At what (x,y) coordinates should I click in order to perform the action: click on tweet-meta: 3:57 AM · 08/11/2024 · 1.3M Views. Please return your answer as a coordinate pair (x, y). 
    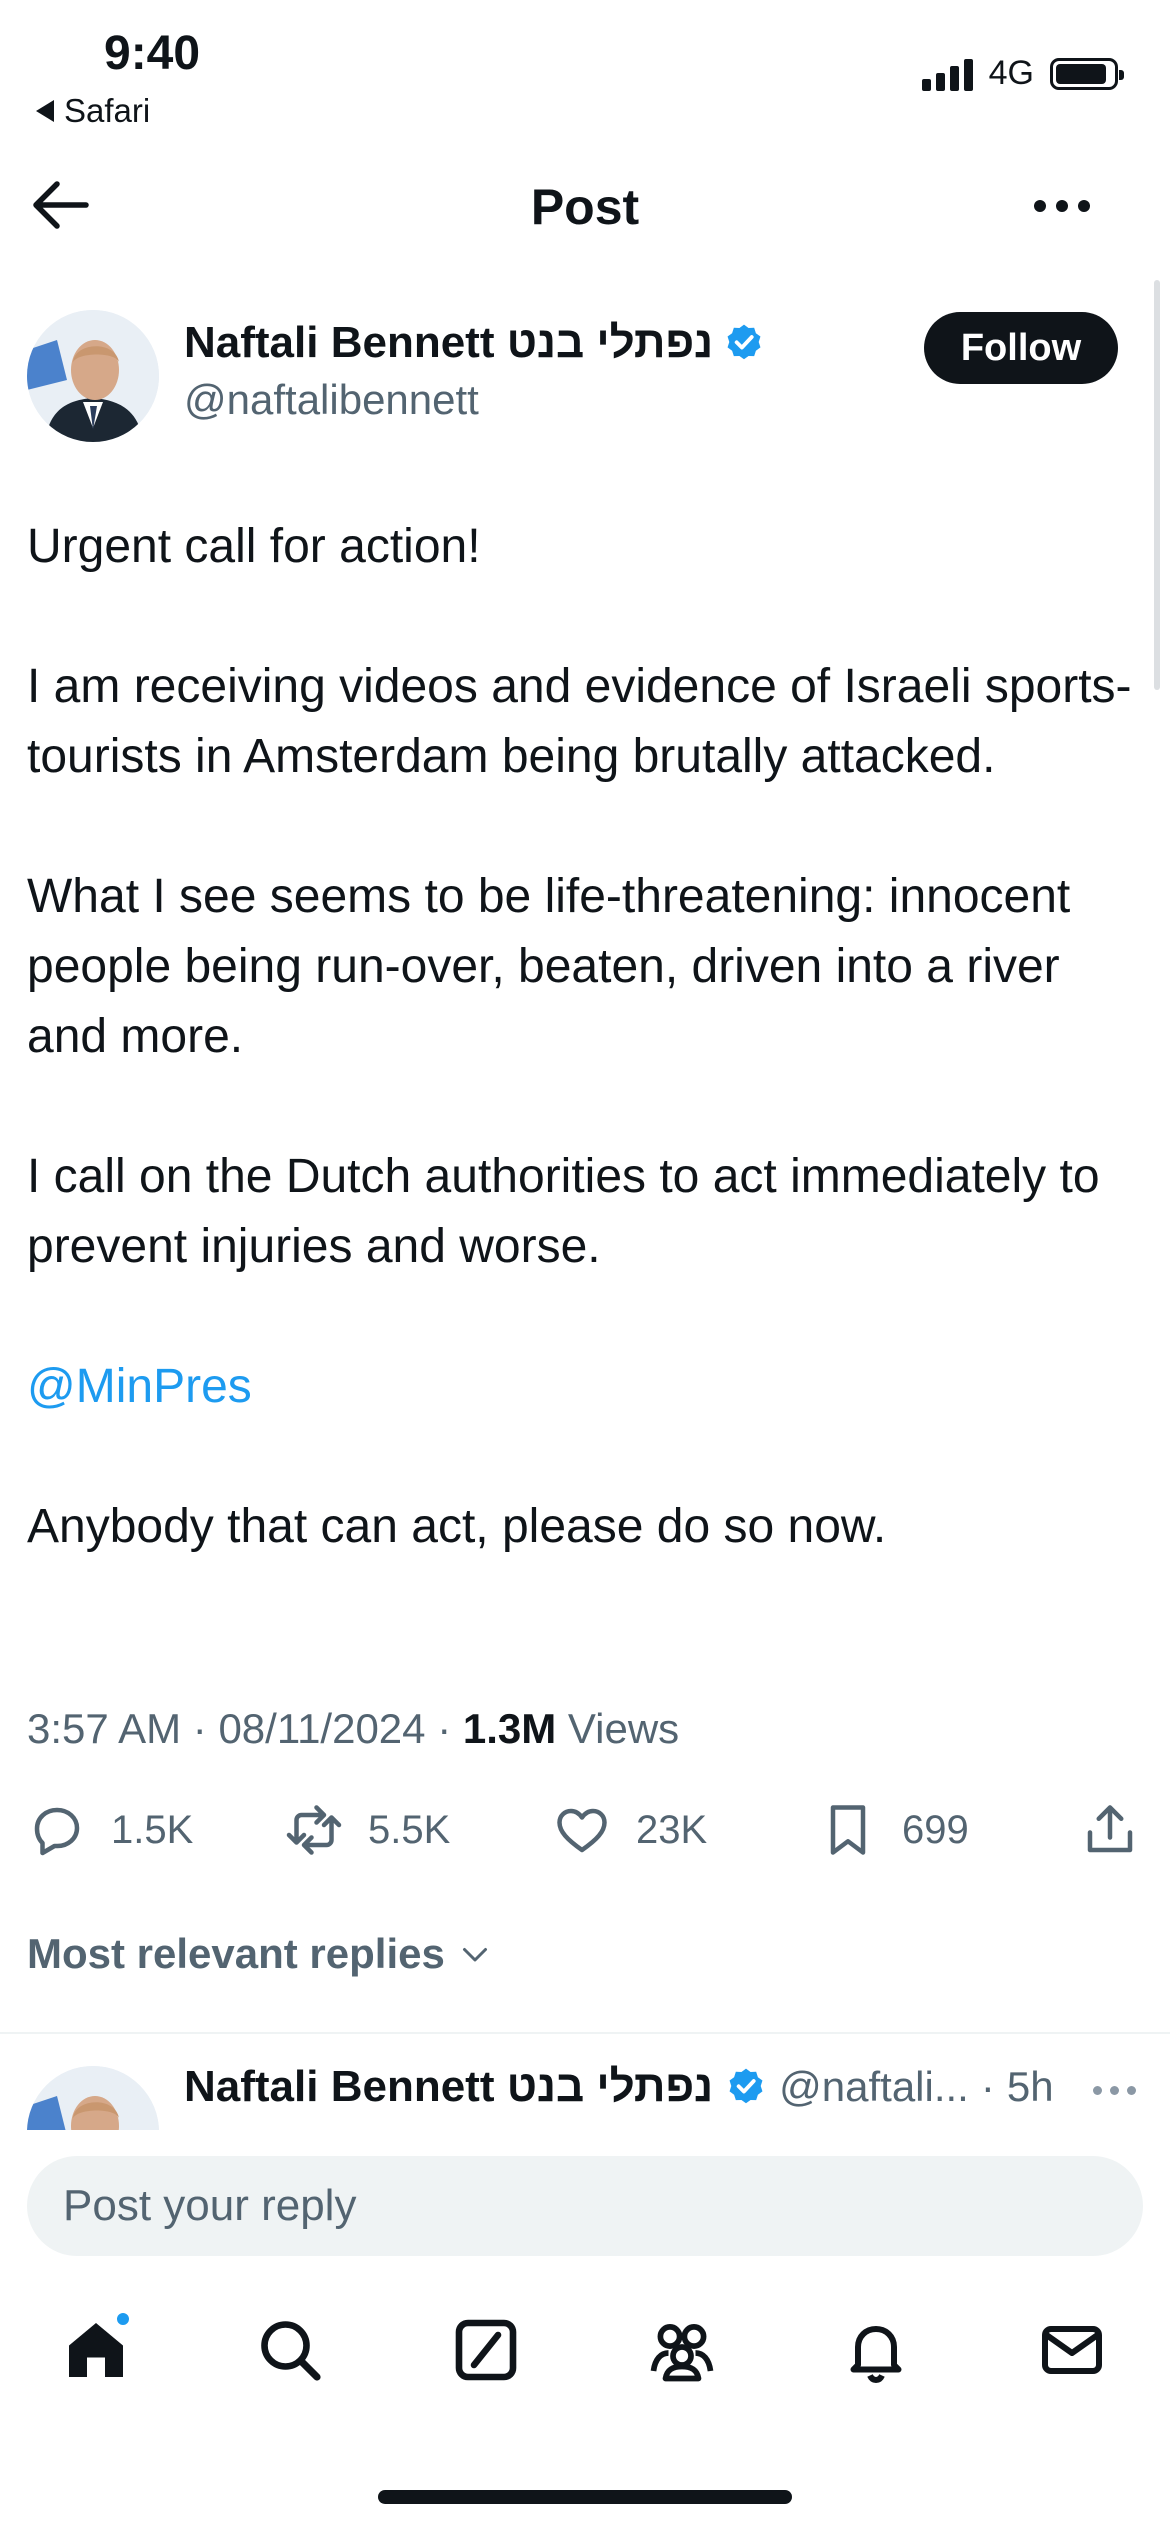
    Looking at the image, I should click on (353, 1729).